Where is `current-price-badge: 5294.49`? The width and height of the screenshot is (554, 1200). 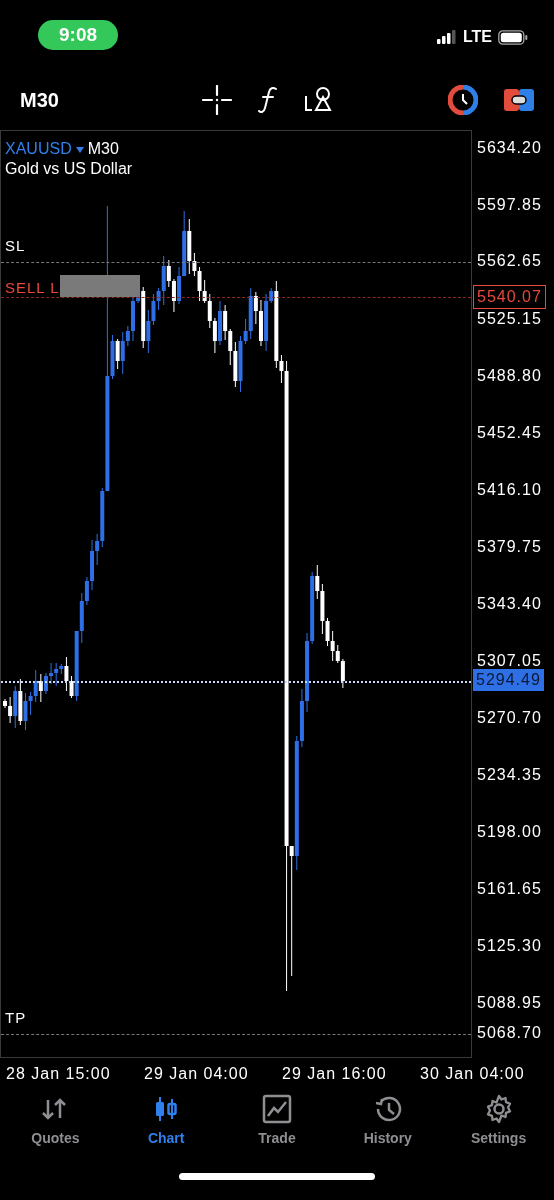
current-price-badge: 5294.49 is located at coordinates (508, 680).